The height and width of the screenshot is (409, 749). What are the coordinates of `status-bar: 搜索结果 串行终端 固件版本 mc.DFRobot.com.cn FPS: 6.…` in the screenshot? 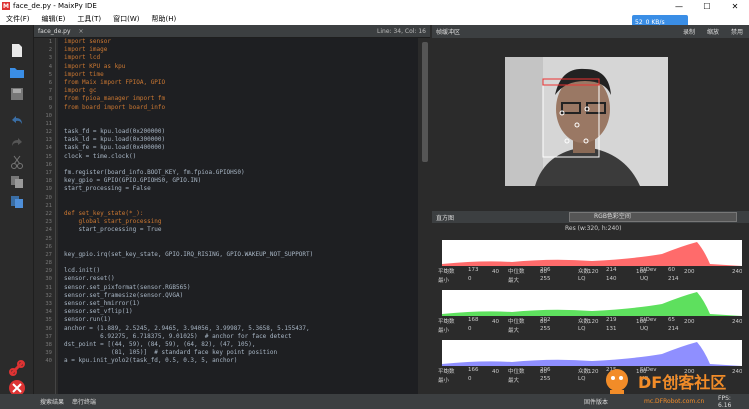 It's located at (374, 401).